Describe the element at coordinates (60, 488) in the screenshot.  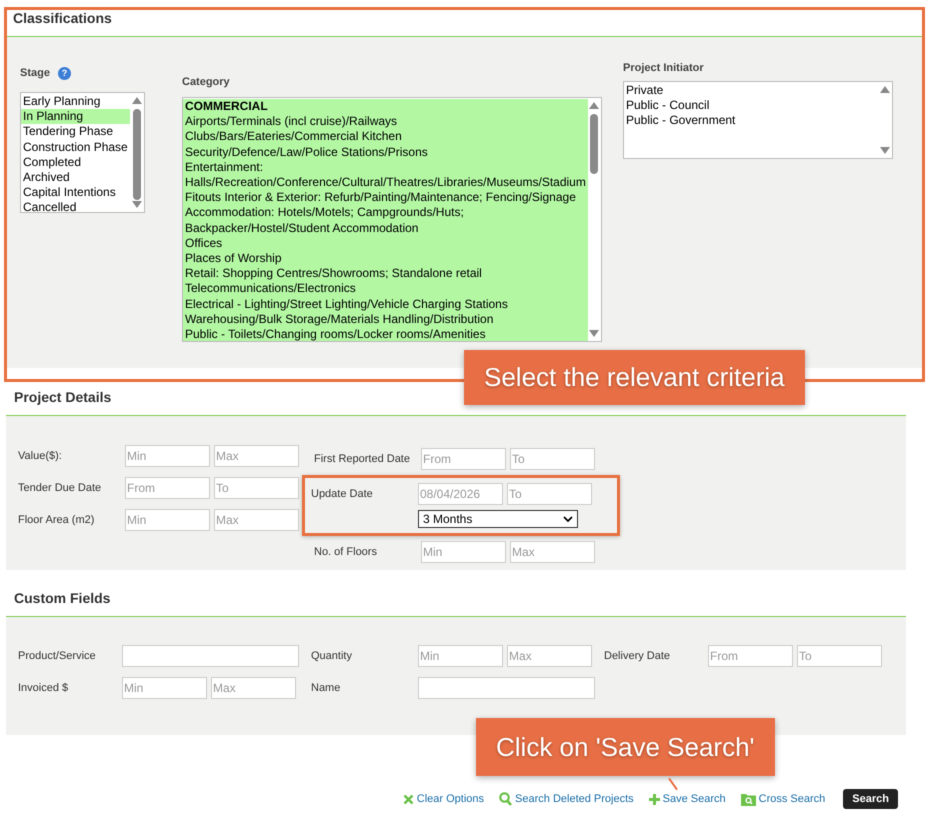
I see `field-label: Tender Due Date` at that location.